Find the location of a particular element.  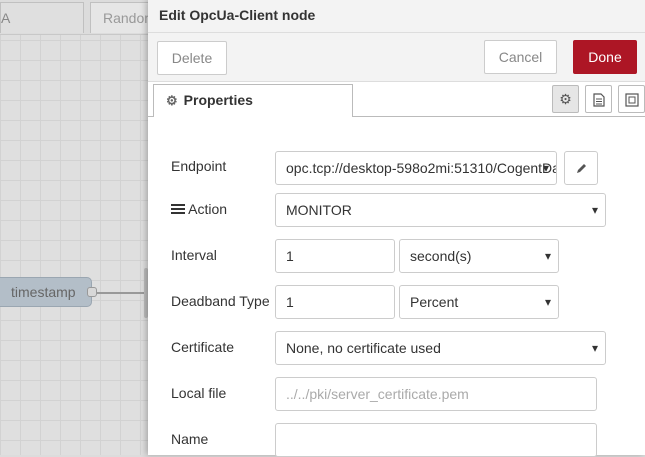

flow-node-timestamp: timestamp is located at coordinates (46, 292).